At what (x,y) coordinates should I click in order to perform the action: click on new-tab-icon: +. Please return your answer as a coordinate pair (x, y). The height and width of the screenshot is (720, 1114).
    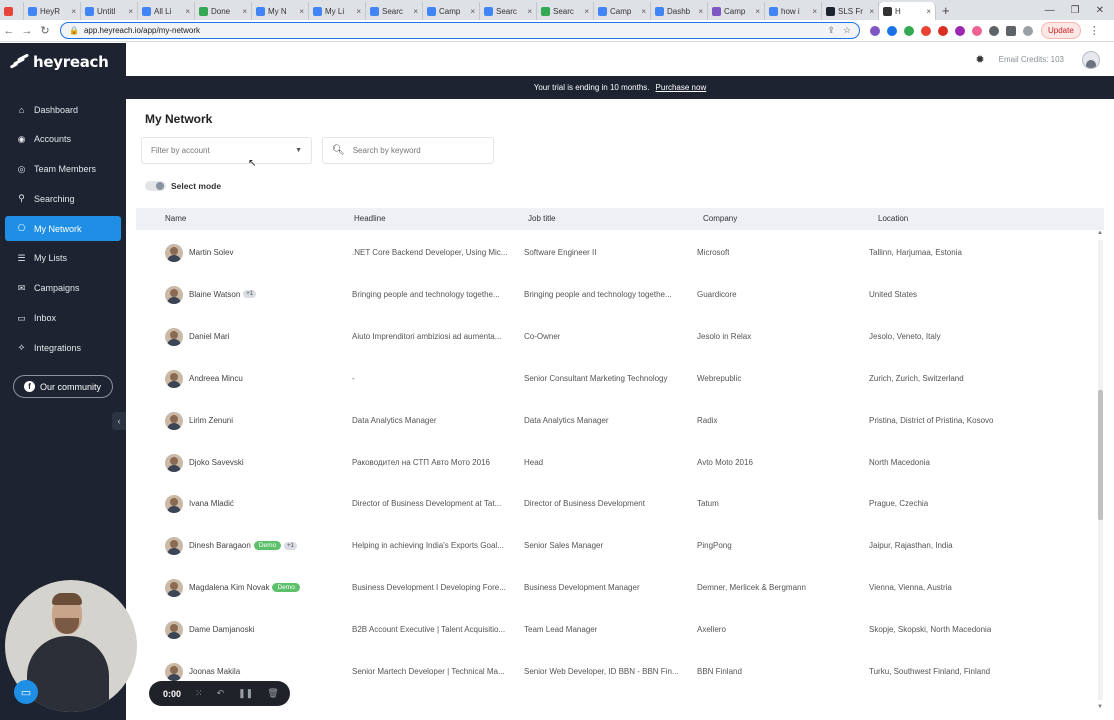
    Looking at the image, I should click on (946, 11).